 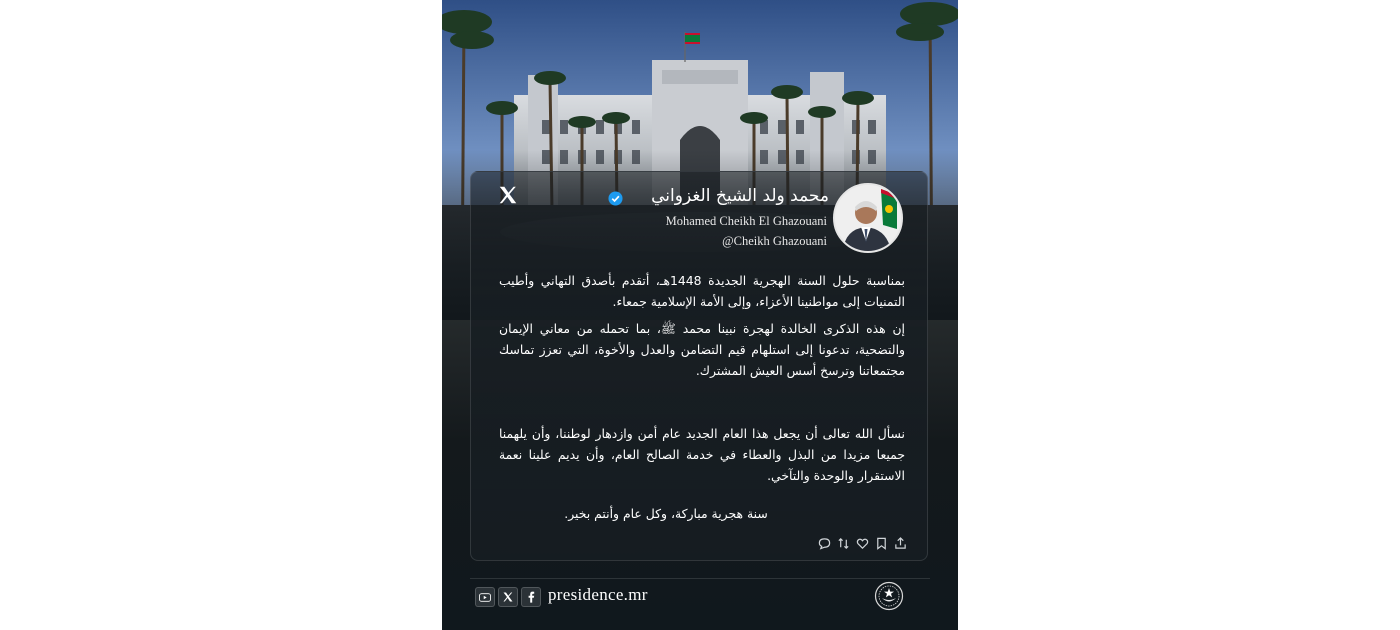 What do you see at coordinates (881, 542) in the screenshot?
I see `bookmark-icon` at bounding box center [881, 542].